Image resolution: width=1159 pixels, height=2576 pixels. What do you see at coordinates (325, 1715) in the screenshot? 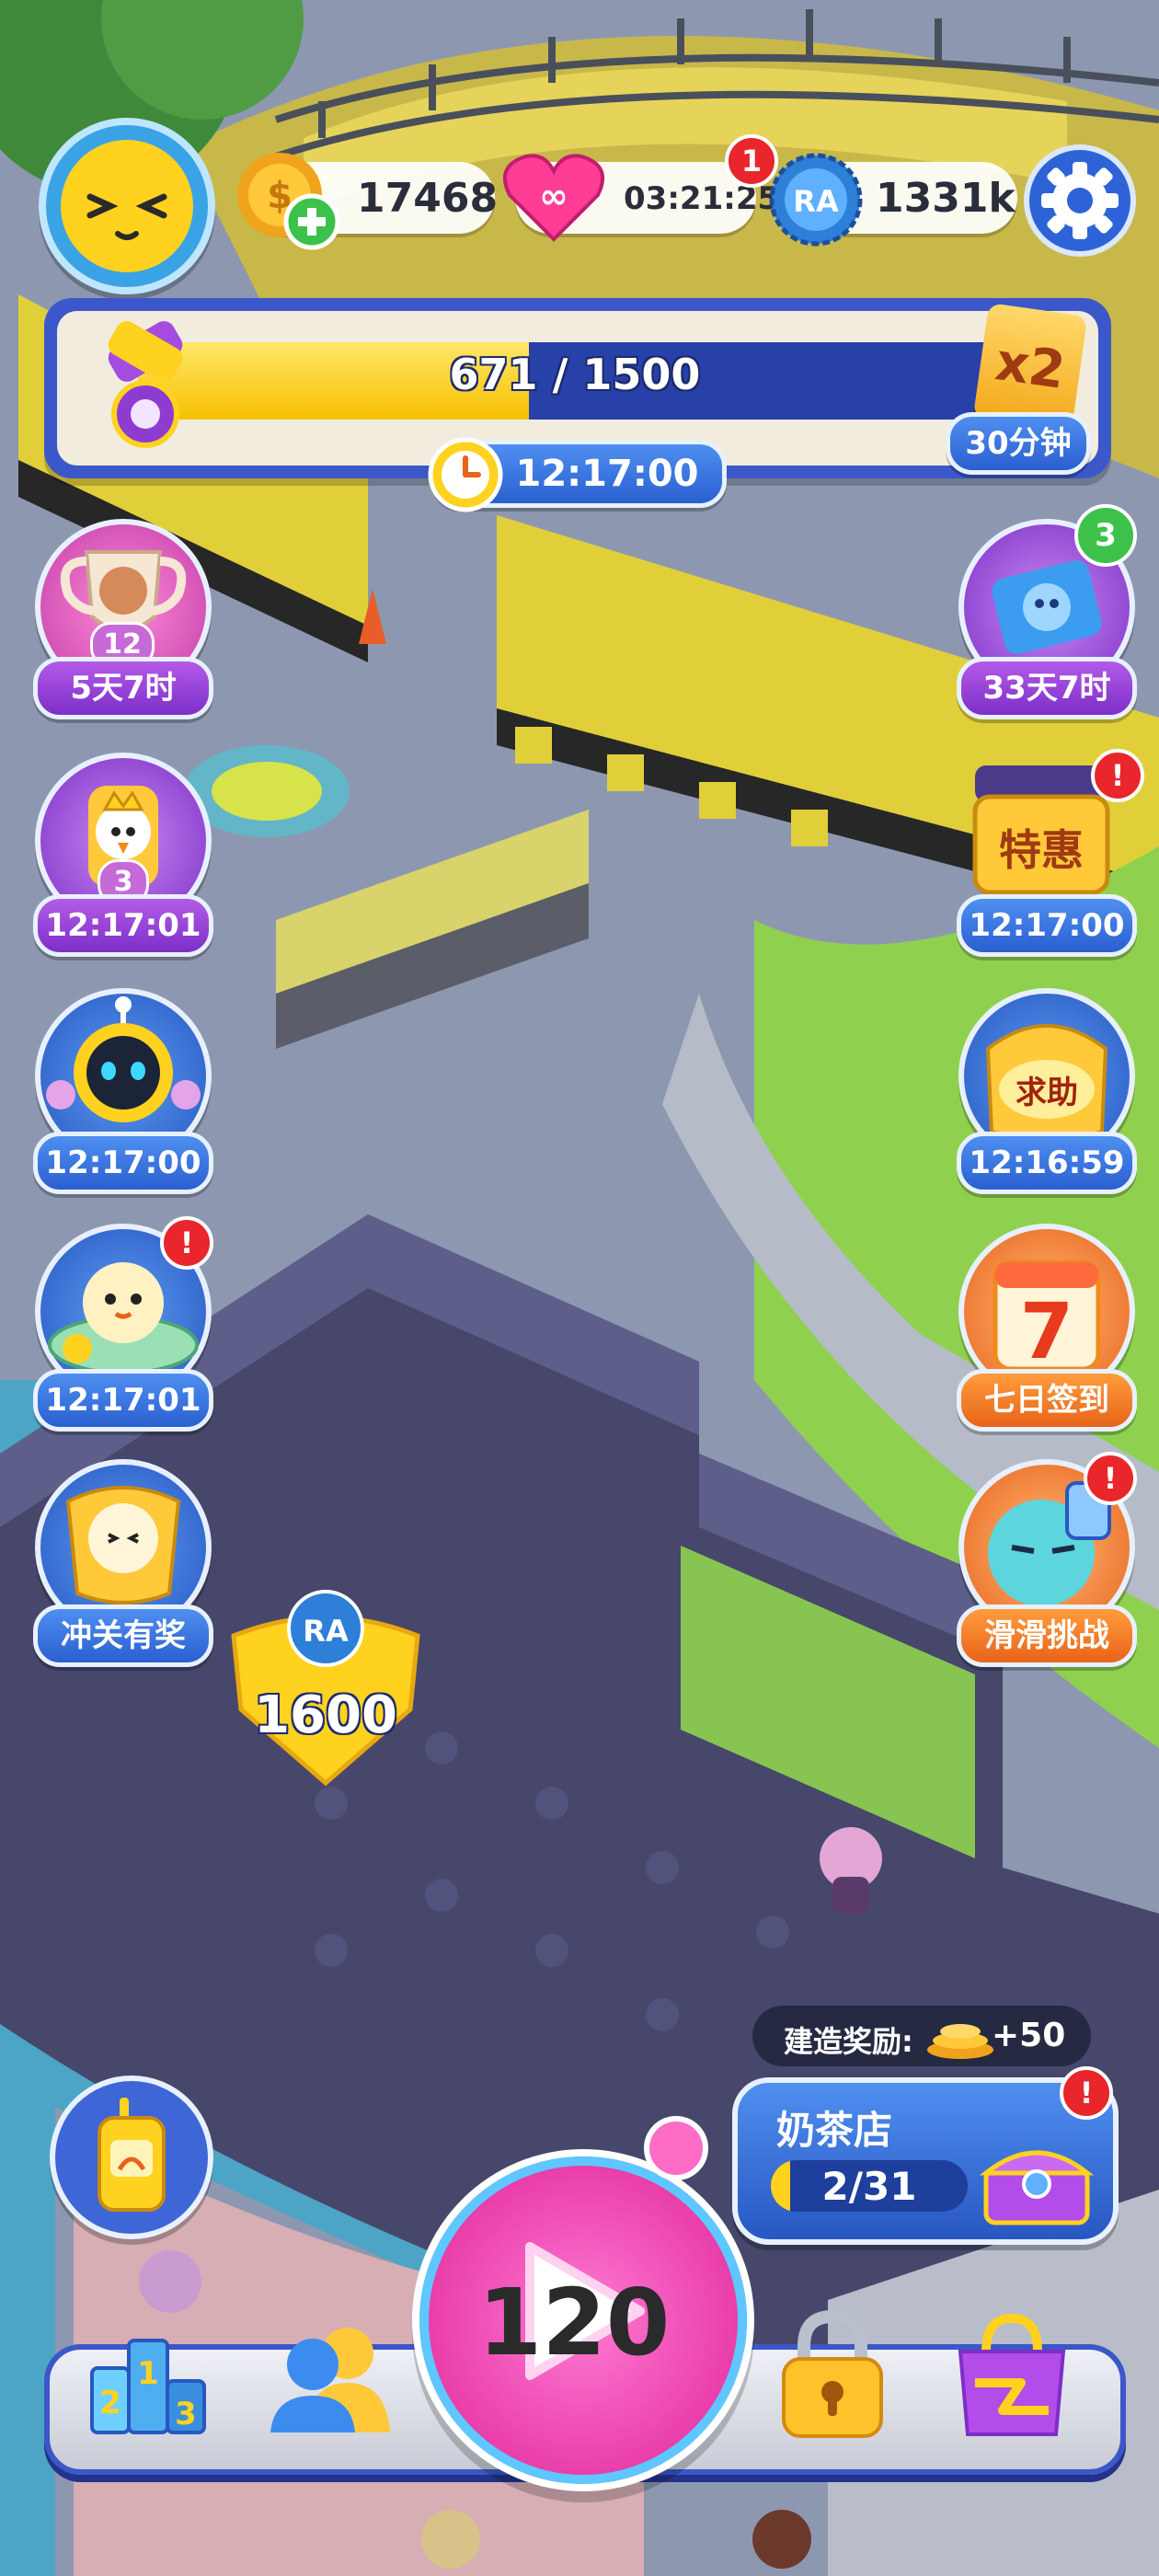
I see `cap-reward-amount: 1600` at bounding box center [325, 1715].